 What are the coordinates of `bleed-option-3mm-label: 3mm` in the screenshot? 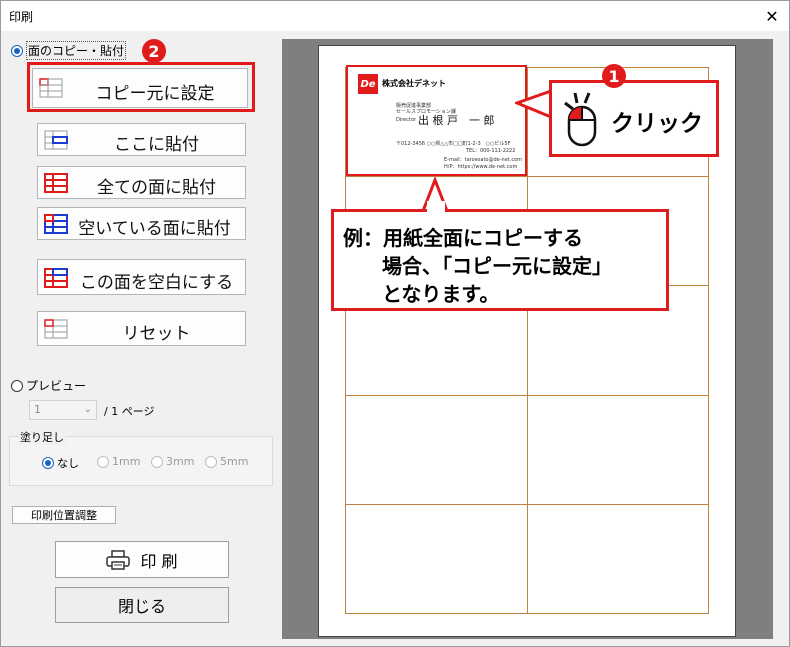 It's located at (180, 461).